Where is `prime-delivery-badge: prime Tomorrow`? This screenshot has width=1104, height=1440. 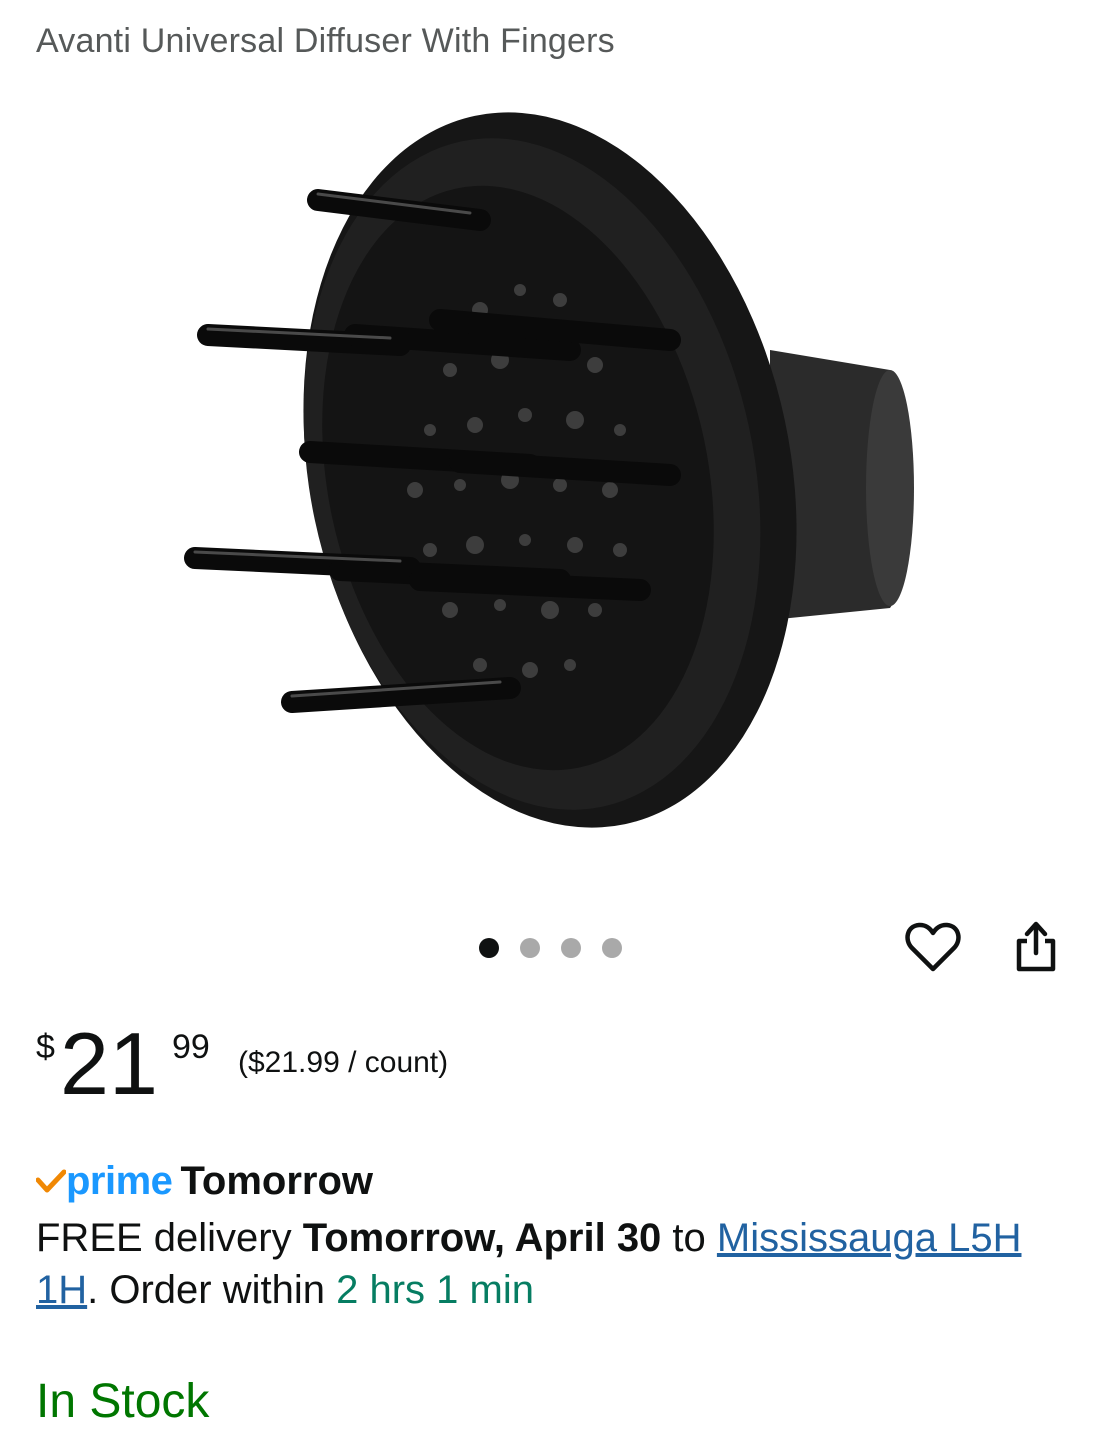 prime-delivery-badge: prime Tomorrow is located at coordinates (204, 1181).